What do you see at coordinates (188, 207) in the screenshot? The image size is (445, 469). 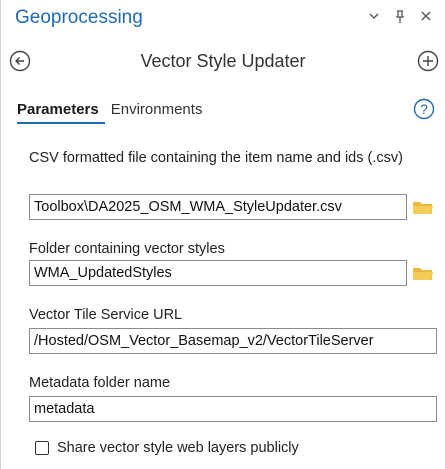 I see `csv-file-value: Toolbox\DA2025_OSM_WMA_StyleUpdater.csv` at bounding box center [188, 207].